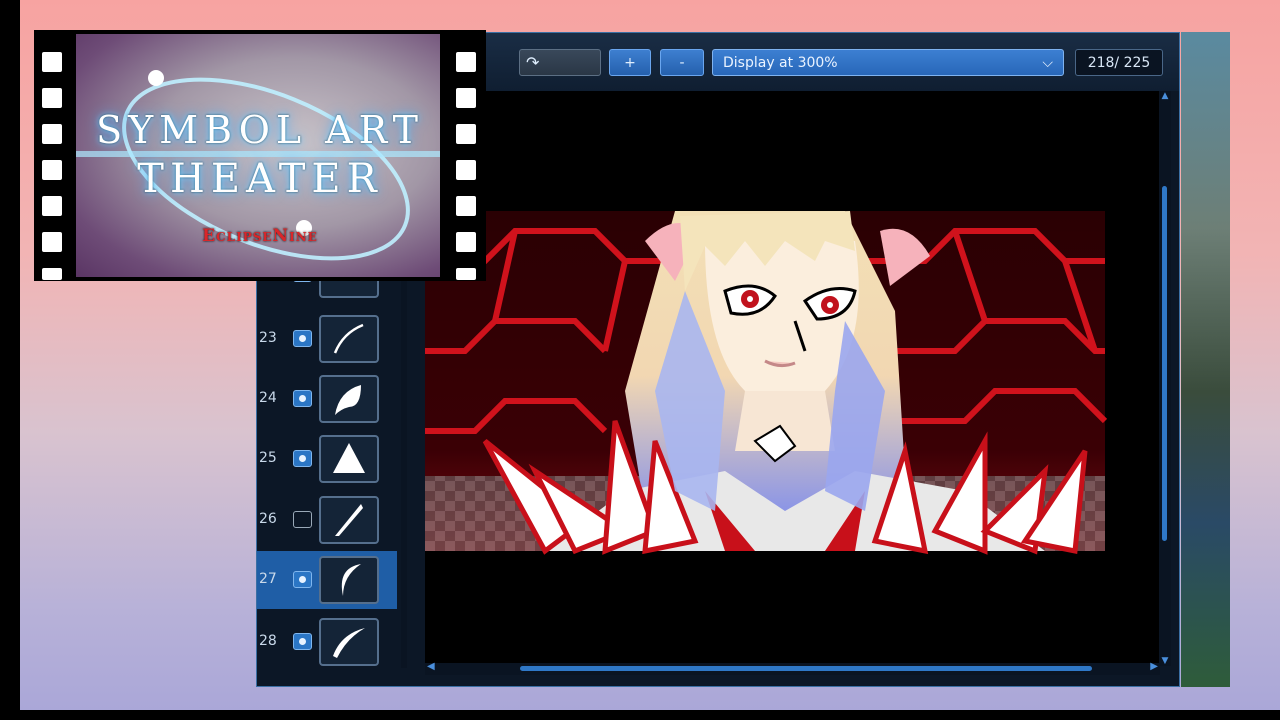 The image size is (1280, 720). What do you see at coordinates (1119, 62) in the screenshot?
I see `layer-counter: 218/ 225` at bounding box center [1119, 62].